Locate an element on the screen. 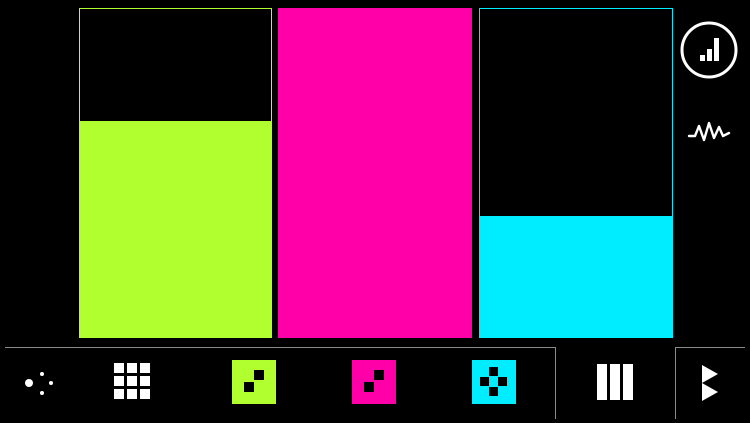 This screenshot has width=750, height=423. play-icon is located at coordinates (710, 383).